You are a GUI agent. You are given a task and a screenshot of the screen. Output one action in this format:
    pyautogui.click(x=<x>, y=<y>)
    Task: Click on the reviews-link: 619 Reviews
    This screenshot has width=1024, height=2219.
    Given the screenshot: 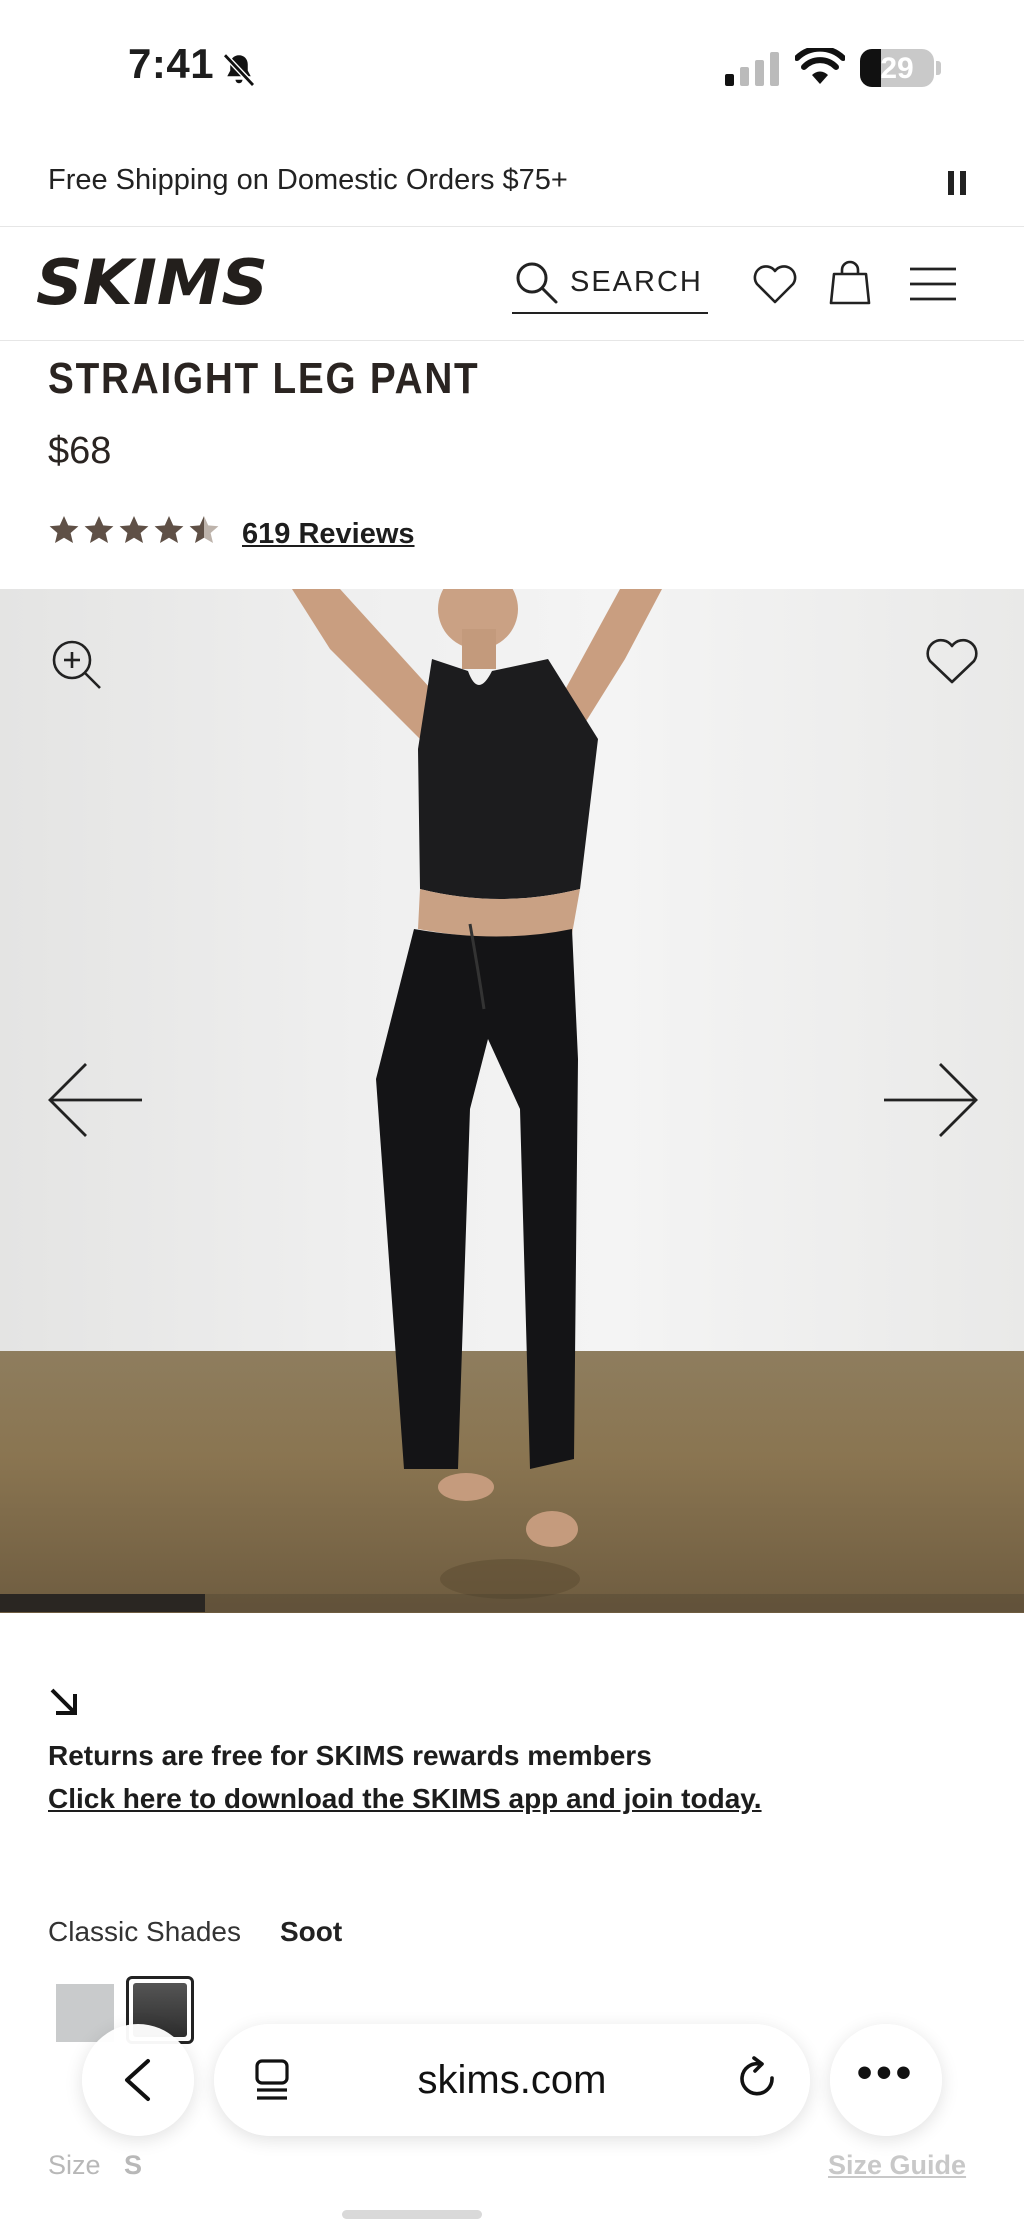 What is the action you would take?
    pyautogui.click(x=328, y=534)
    